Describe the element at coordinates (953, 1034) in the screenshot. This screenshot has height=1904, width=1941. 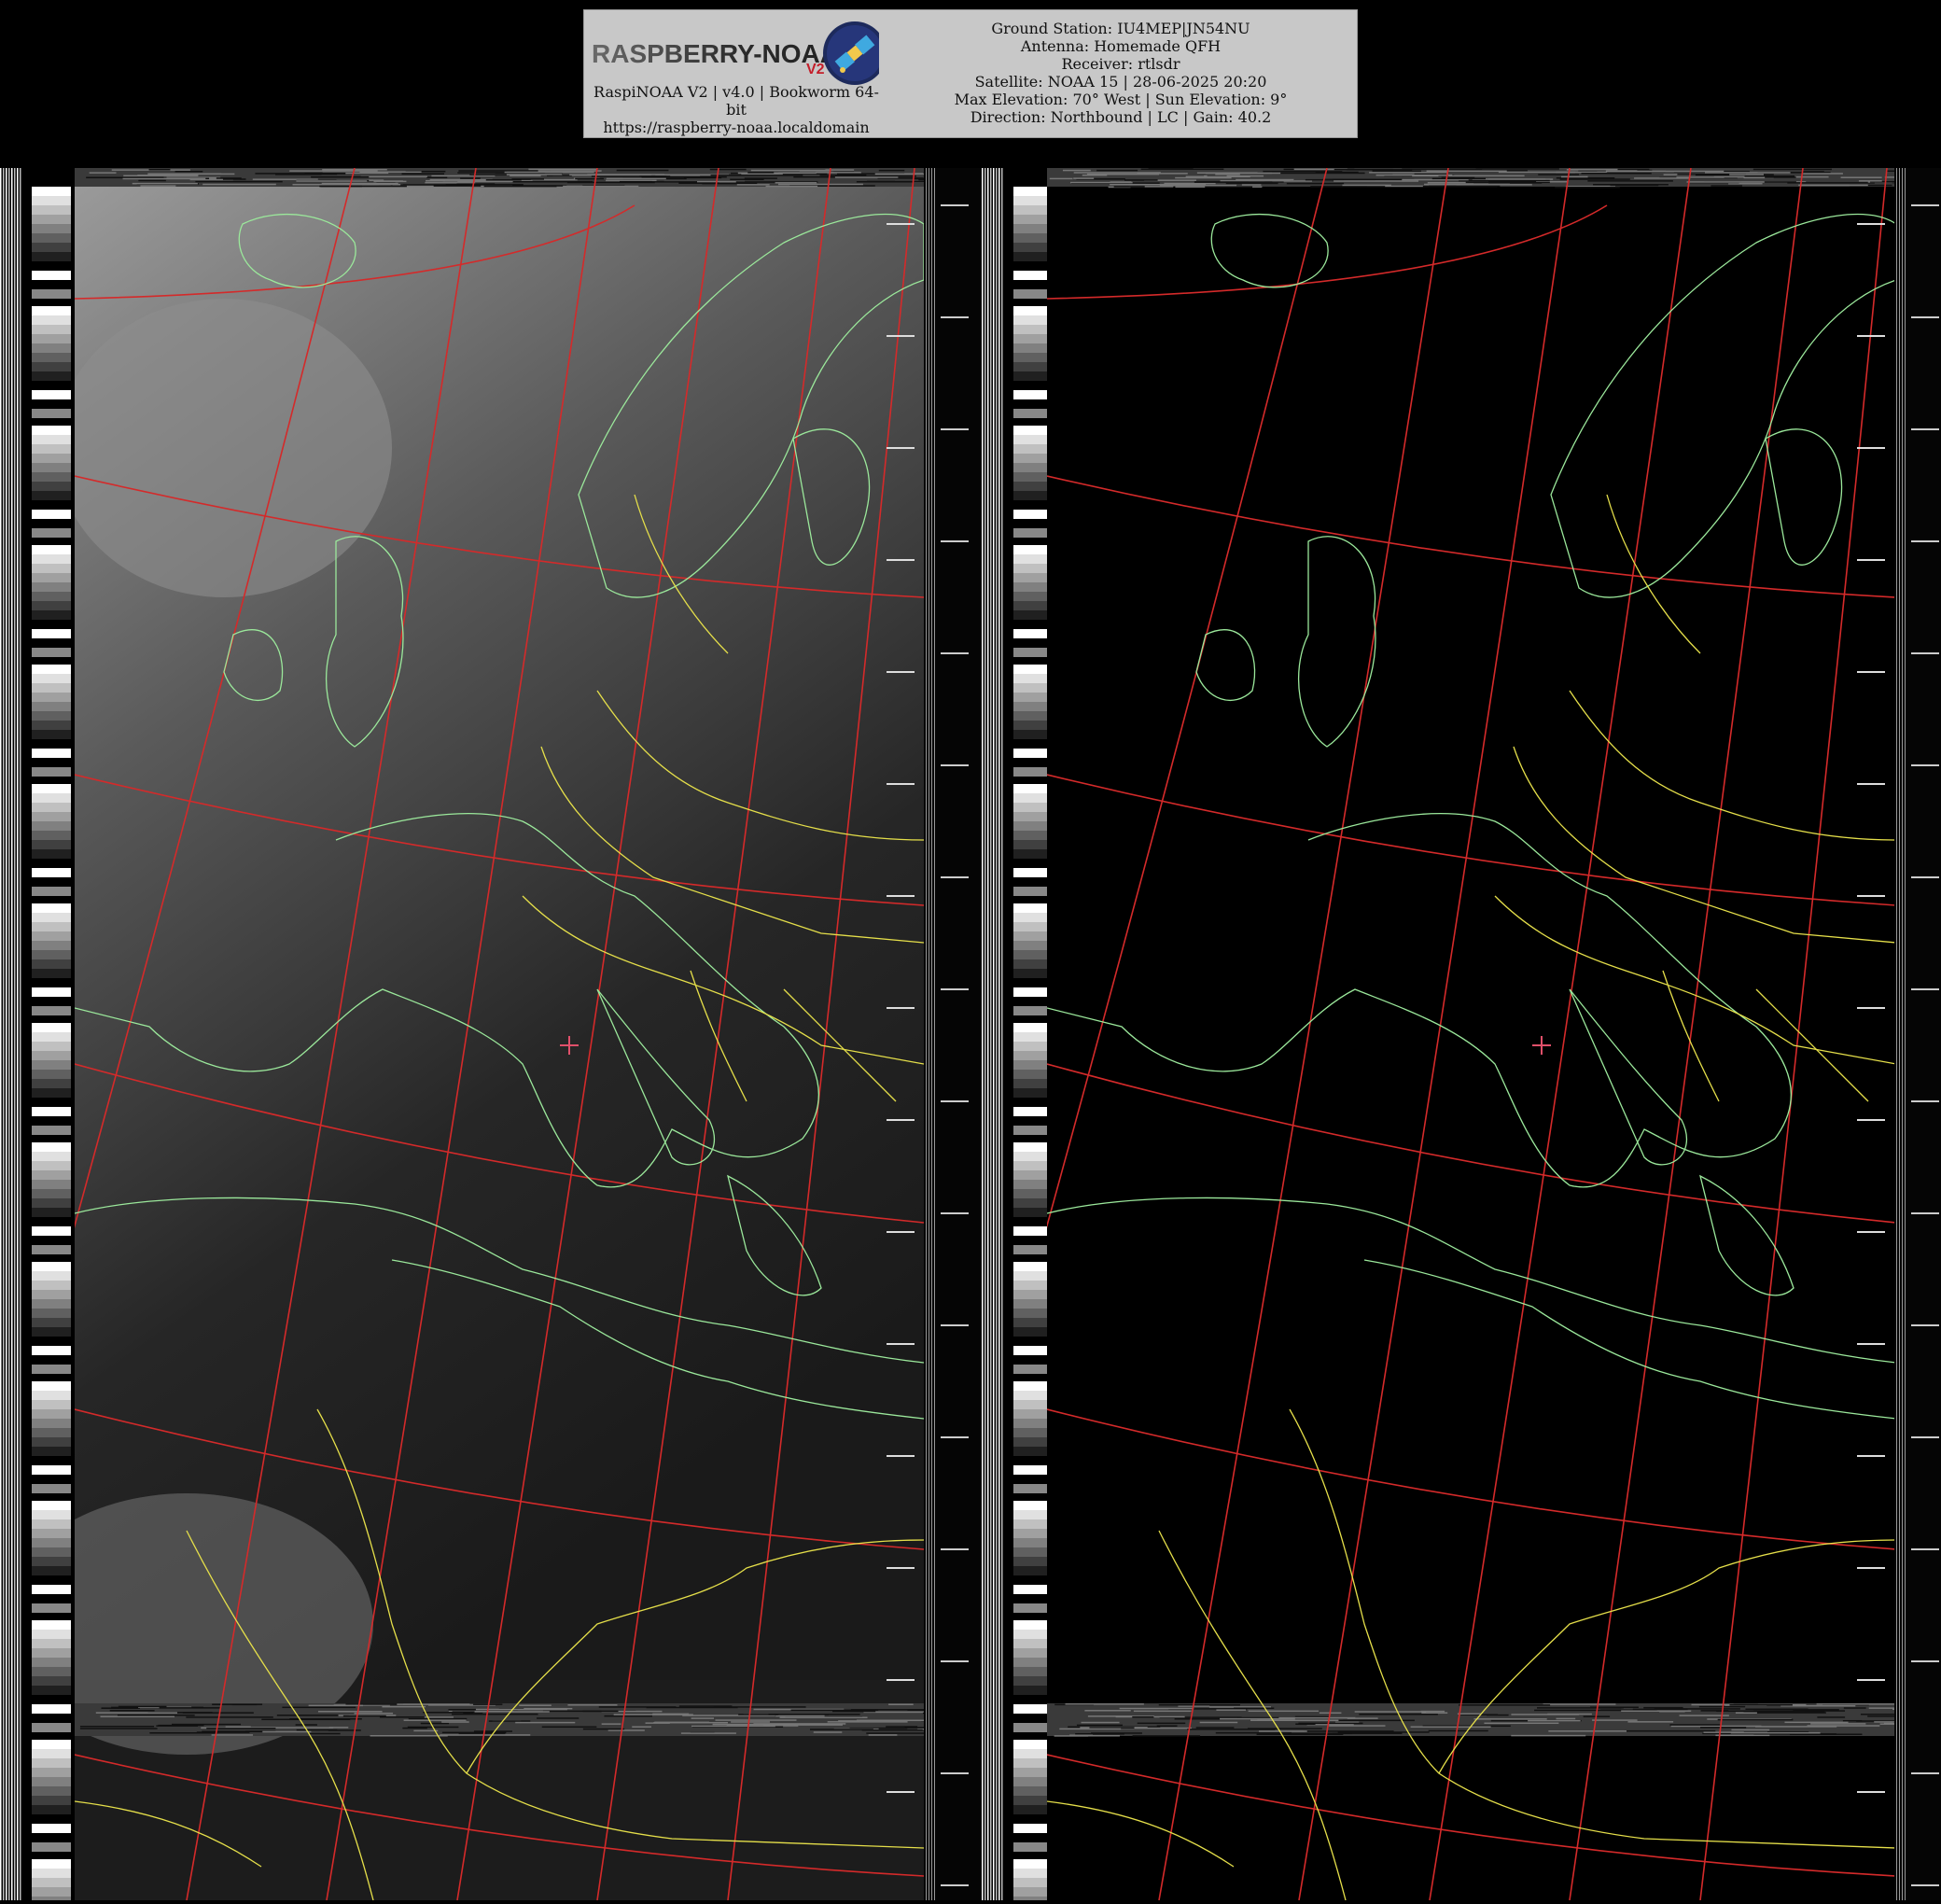
I see `channel-divider` at that location.